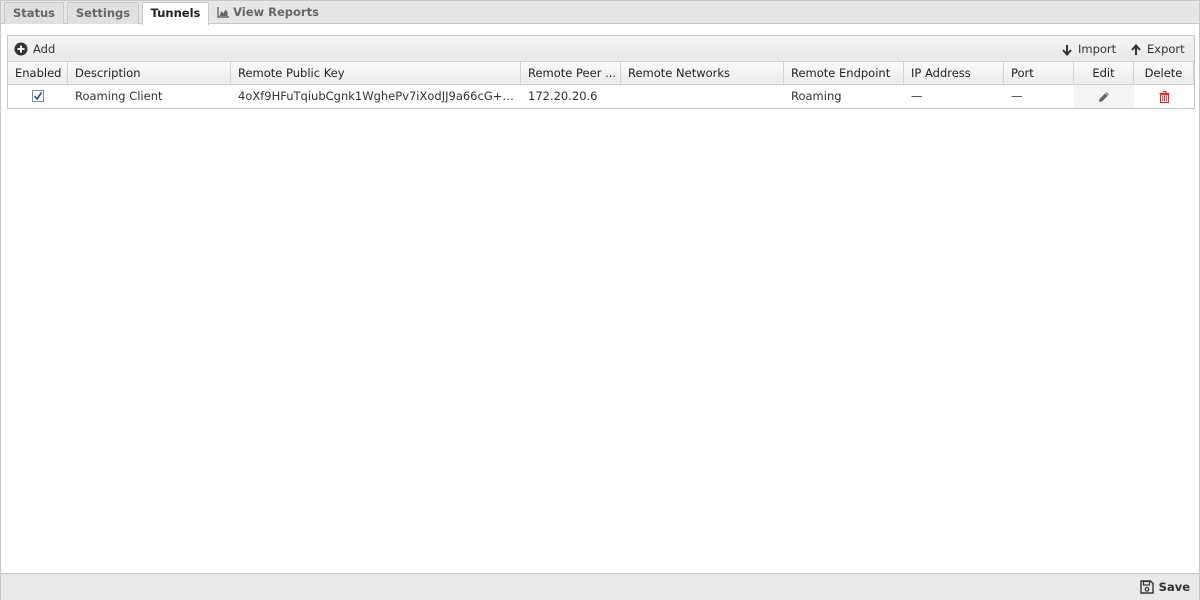  I want to click on arrow-up-icon, so click(1136, 49).